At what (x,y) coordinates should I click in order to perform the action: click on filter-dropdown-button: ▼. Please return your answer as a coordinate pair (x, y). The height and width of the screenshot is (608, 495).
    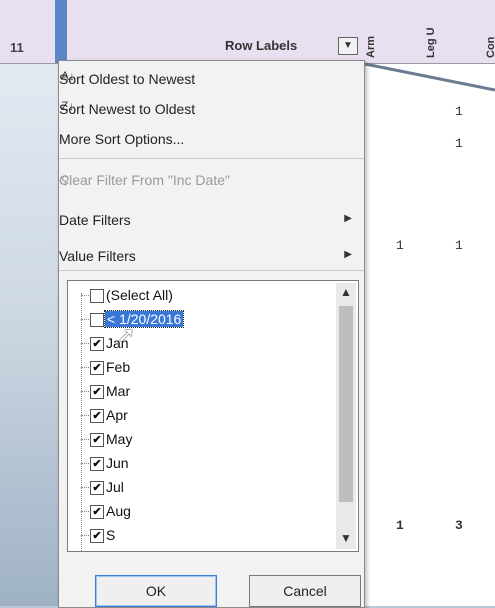
    Looking at the image, I should click on (348, 46).